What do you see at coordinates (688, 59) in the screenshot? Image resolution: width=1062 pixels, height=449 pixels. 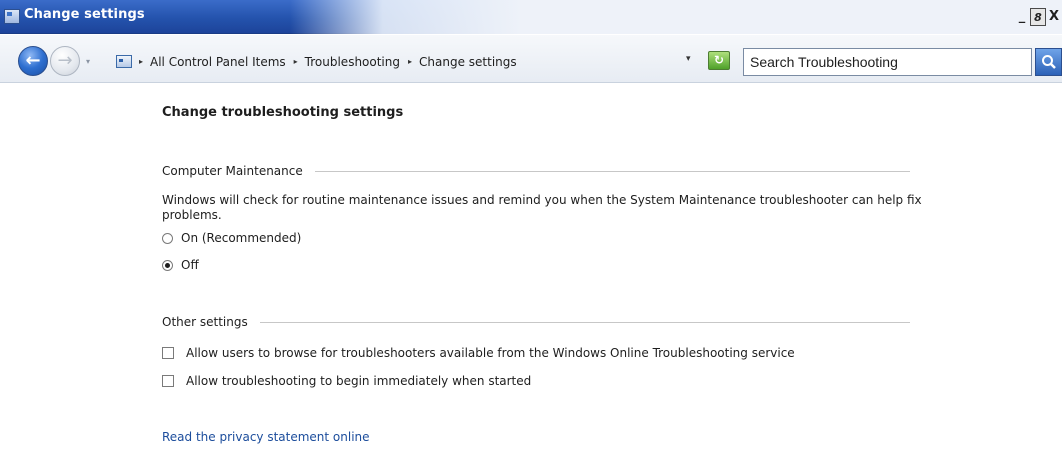 I see `chevron-down-icon: ▾` at bounding box center [688, 59].